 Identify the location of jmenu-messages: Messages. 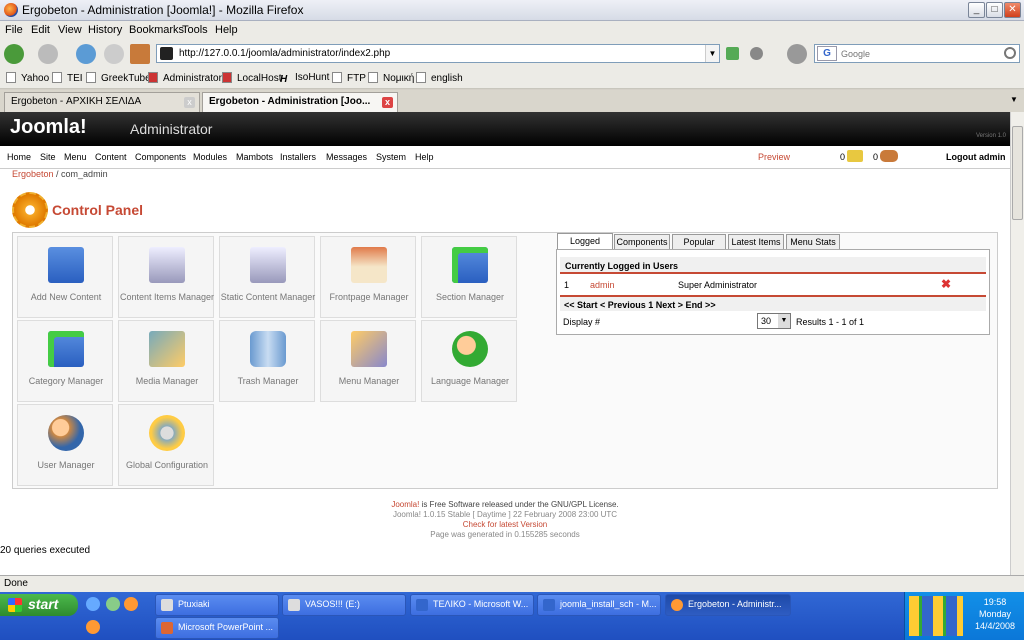
(346, 157).